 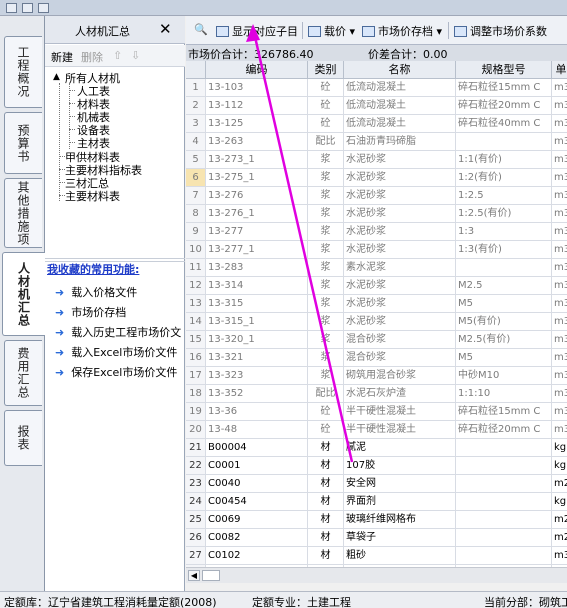 What do you see at coordinates (257, 394) in the screenshot?
I see `table-cell: 13-352` at bounding box center [257, 394].